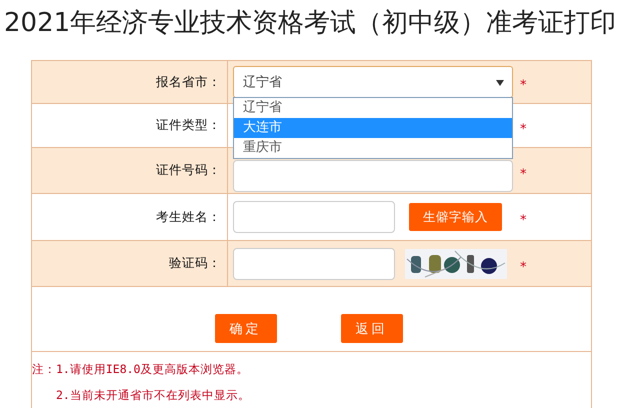 The height and width of the screenshot is (408, 625). Describe the element at coordinates (455, 217) in the screenshot. I see `rare-character-button: 生僻字输入` at that location.